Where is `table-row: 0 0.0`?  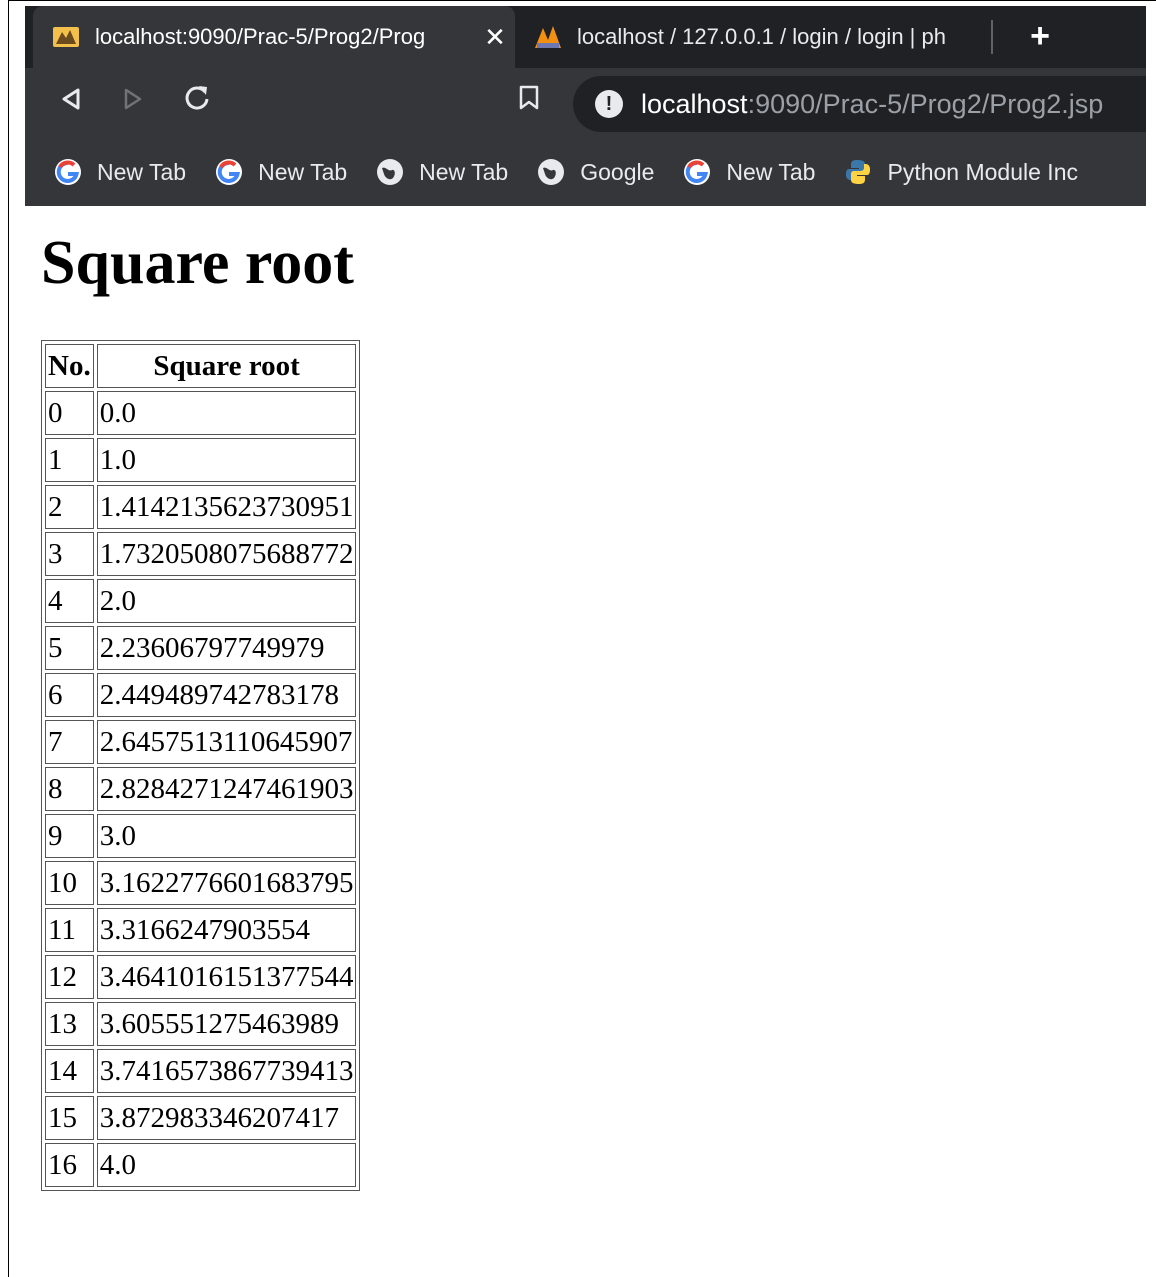
table-row: 0 0.0 is located at coordinates (201, 413).